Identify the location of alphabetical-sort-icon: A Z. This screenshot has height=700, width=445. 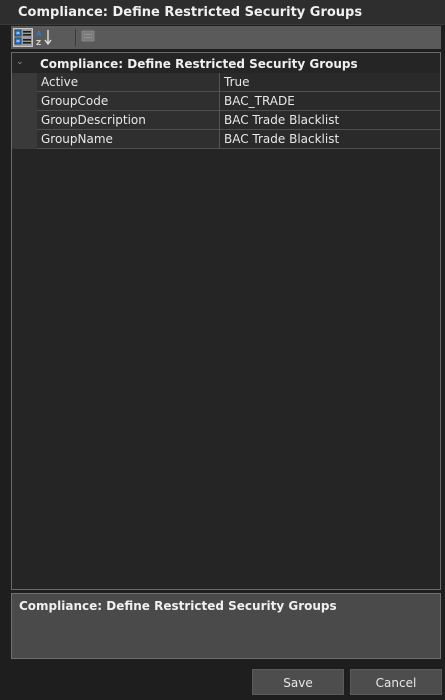
(44, 38).